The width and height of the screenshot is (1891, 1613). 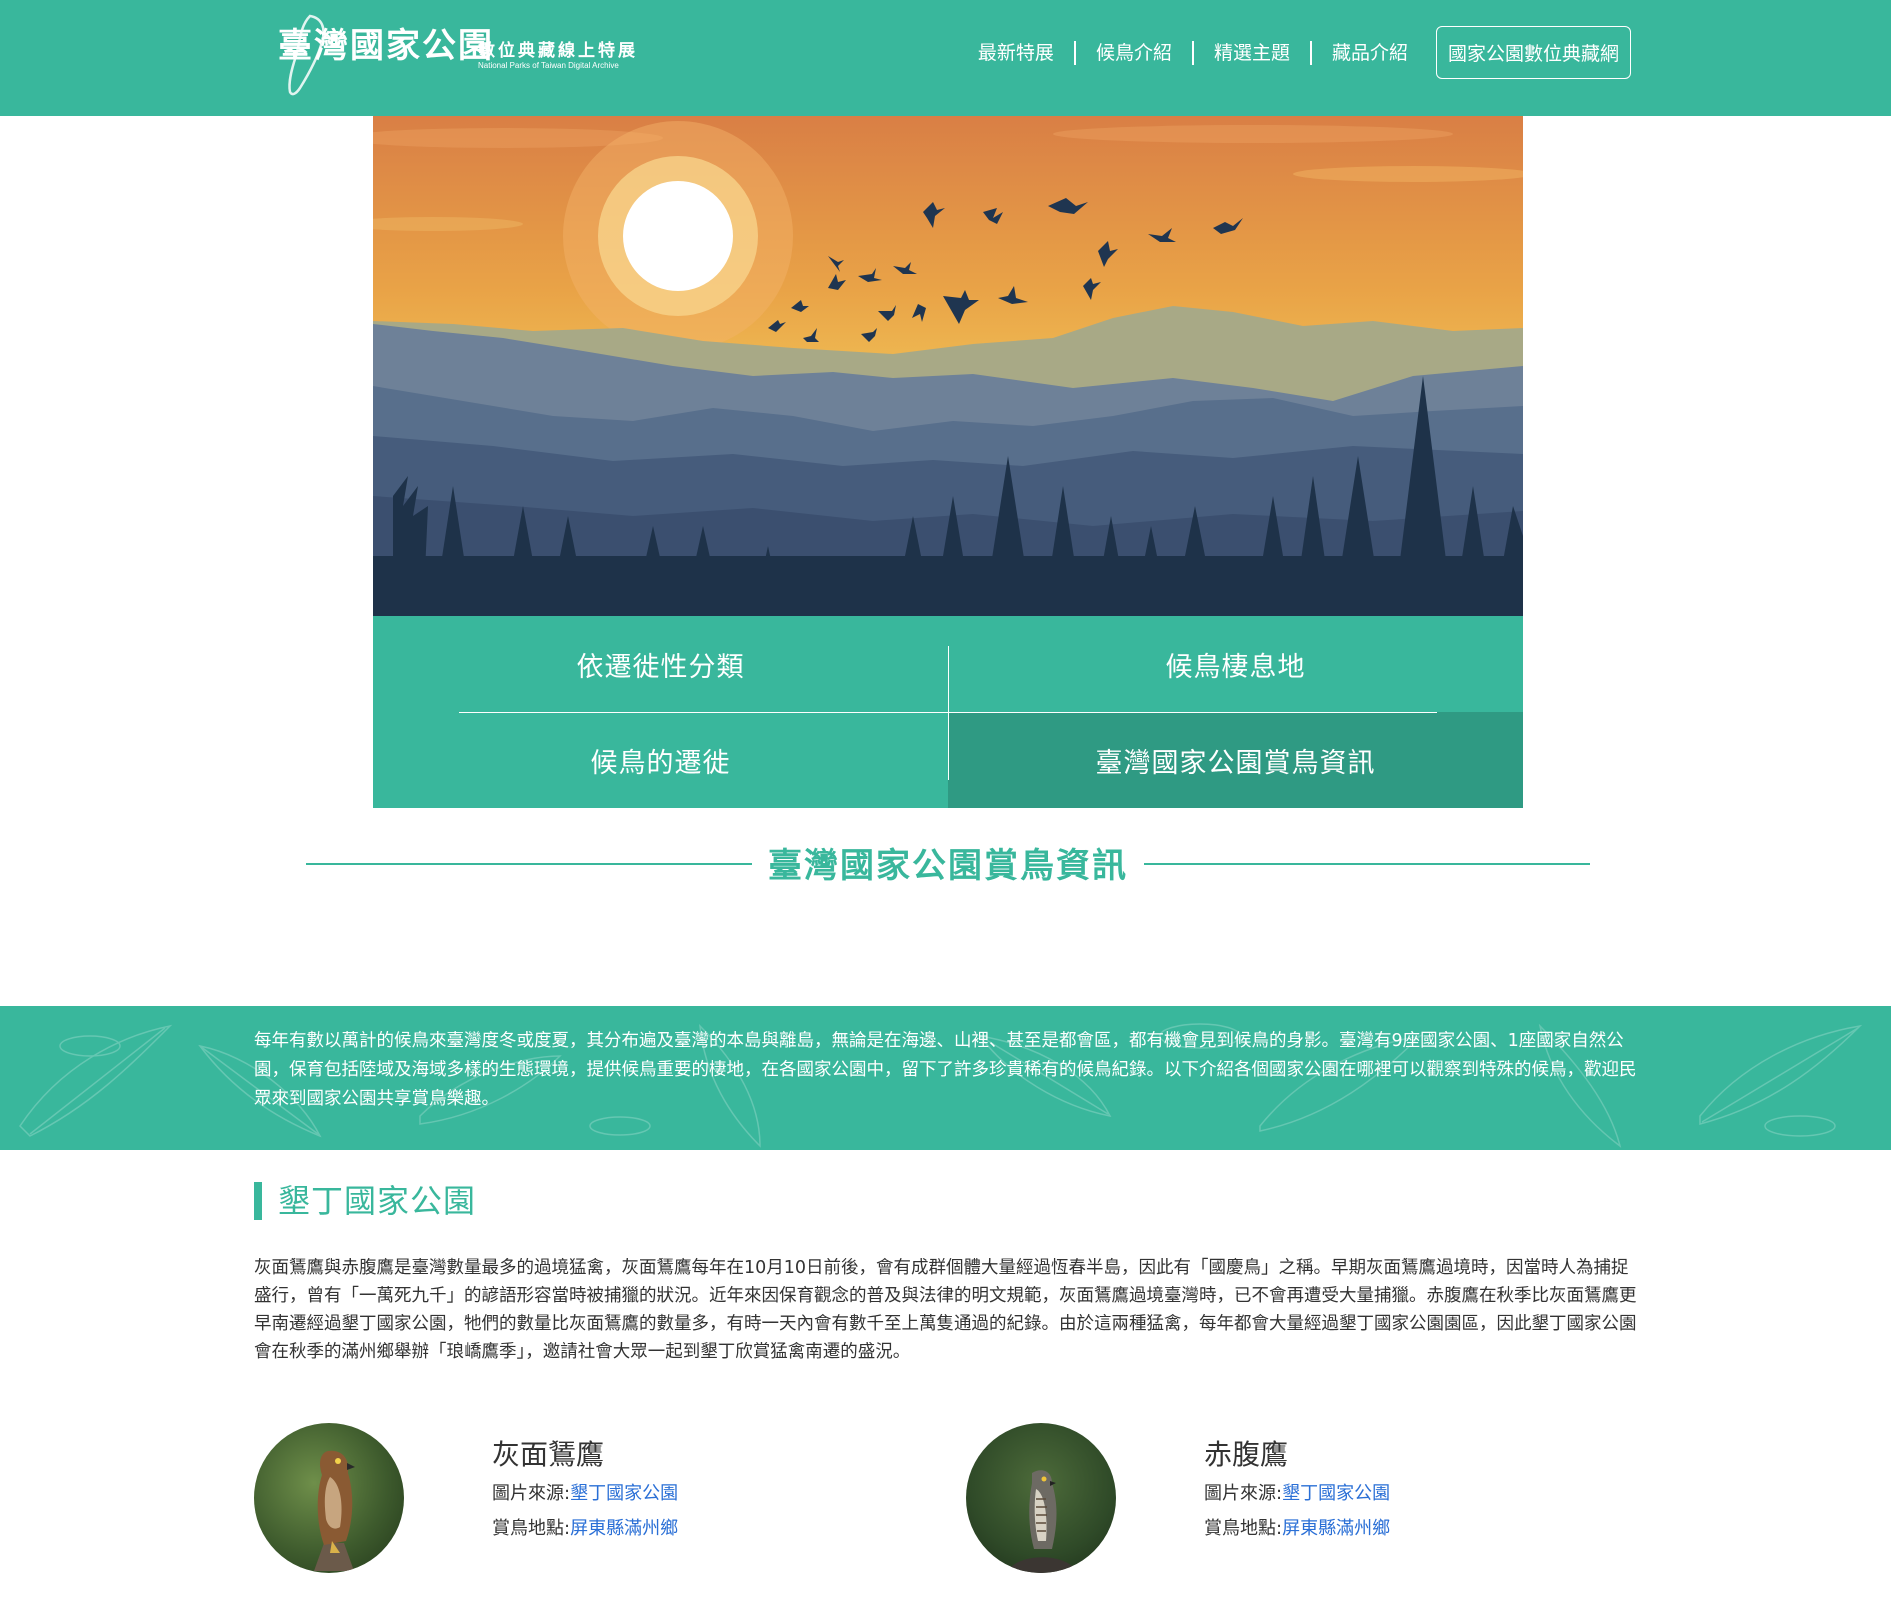 What do you see at coordinates (1235, 664) in the screenshot?
I see `menu-bird-habitats: 候鳥棲息地` at bounding box center [1235, 664].